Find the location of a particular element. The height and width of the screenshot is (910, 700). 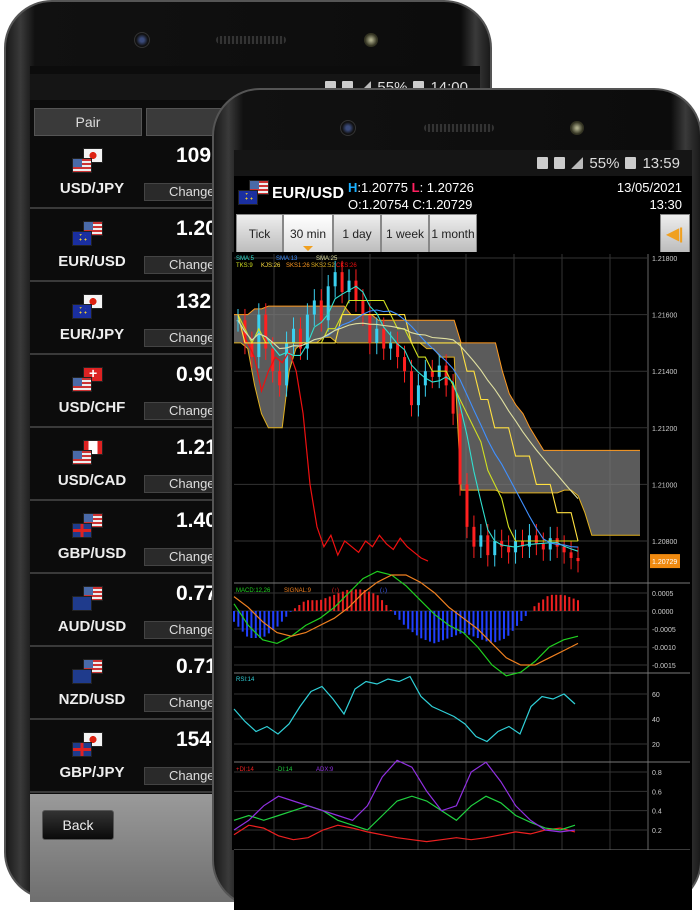

current-price-label: 1.20729 is located at coordinates (664, 562).